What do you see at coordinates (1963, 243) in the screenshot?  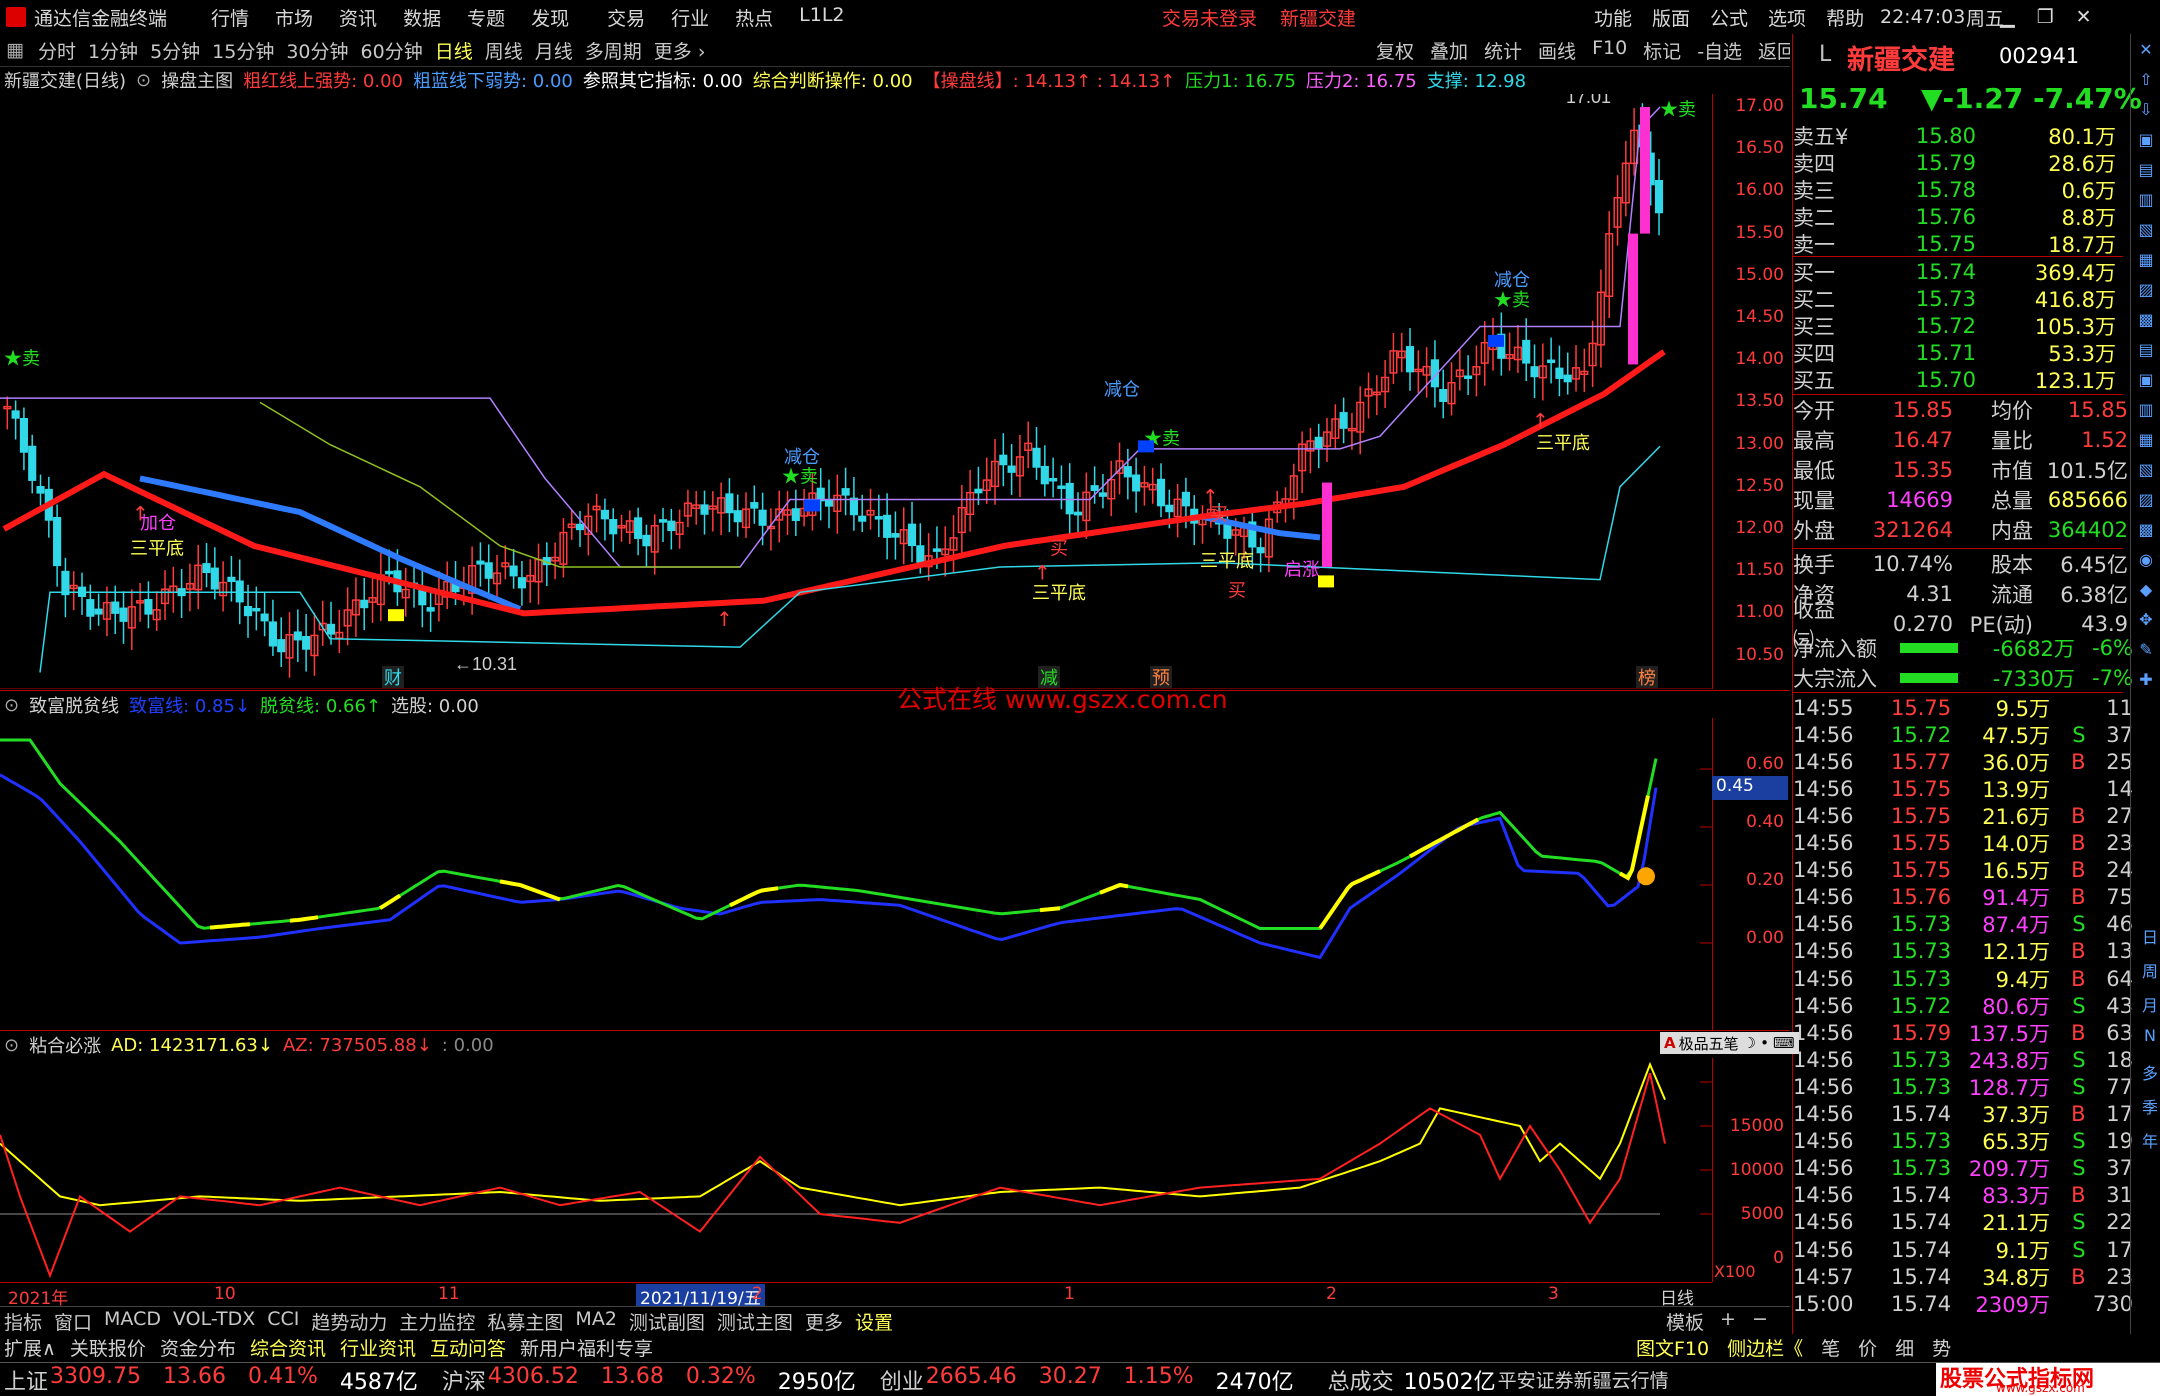 I see `ask-row: 卖一 15.75 18.7万` at bounding box center [1963, 243].